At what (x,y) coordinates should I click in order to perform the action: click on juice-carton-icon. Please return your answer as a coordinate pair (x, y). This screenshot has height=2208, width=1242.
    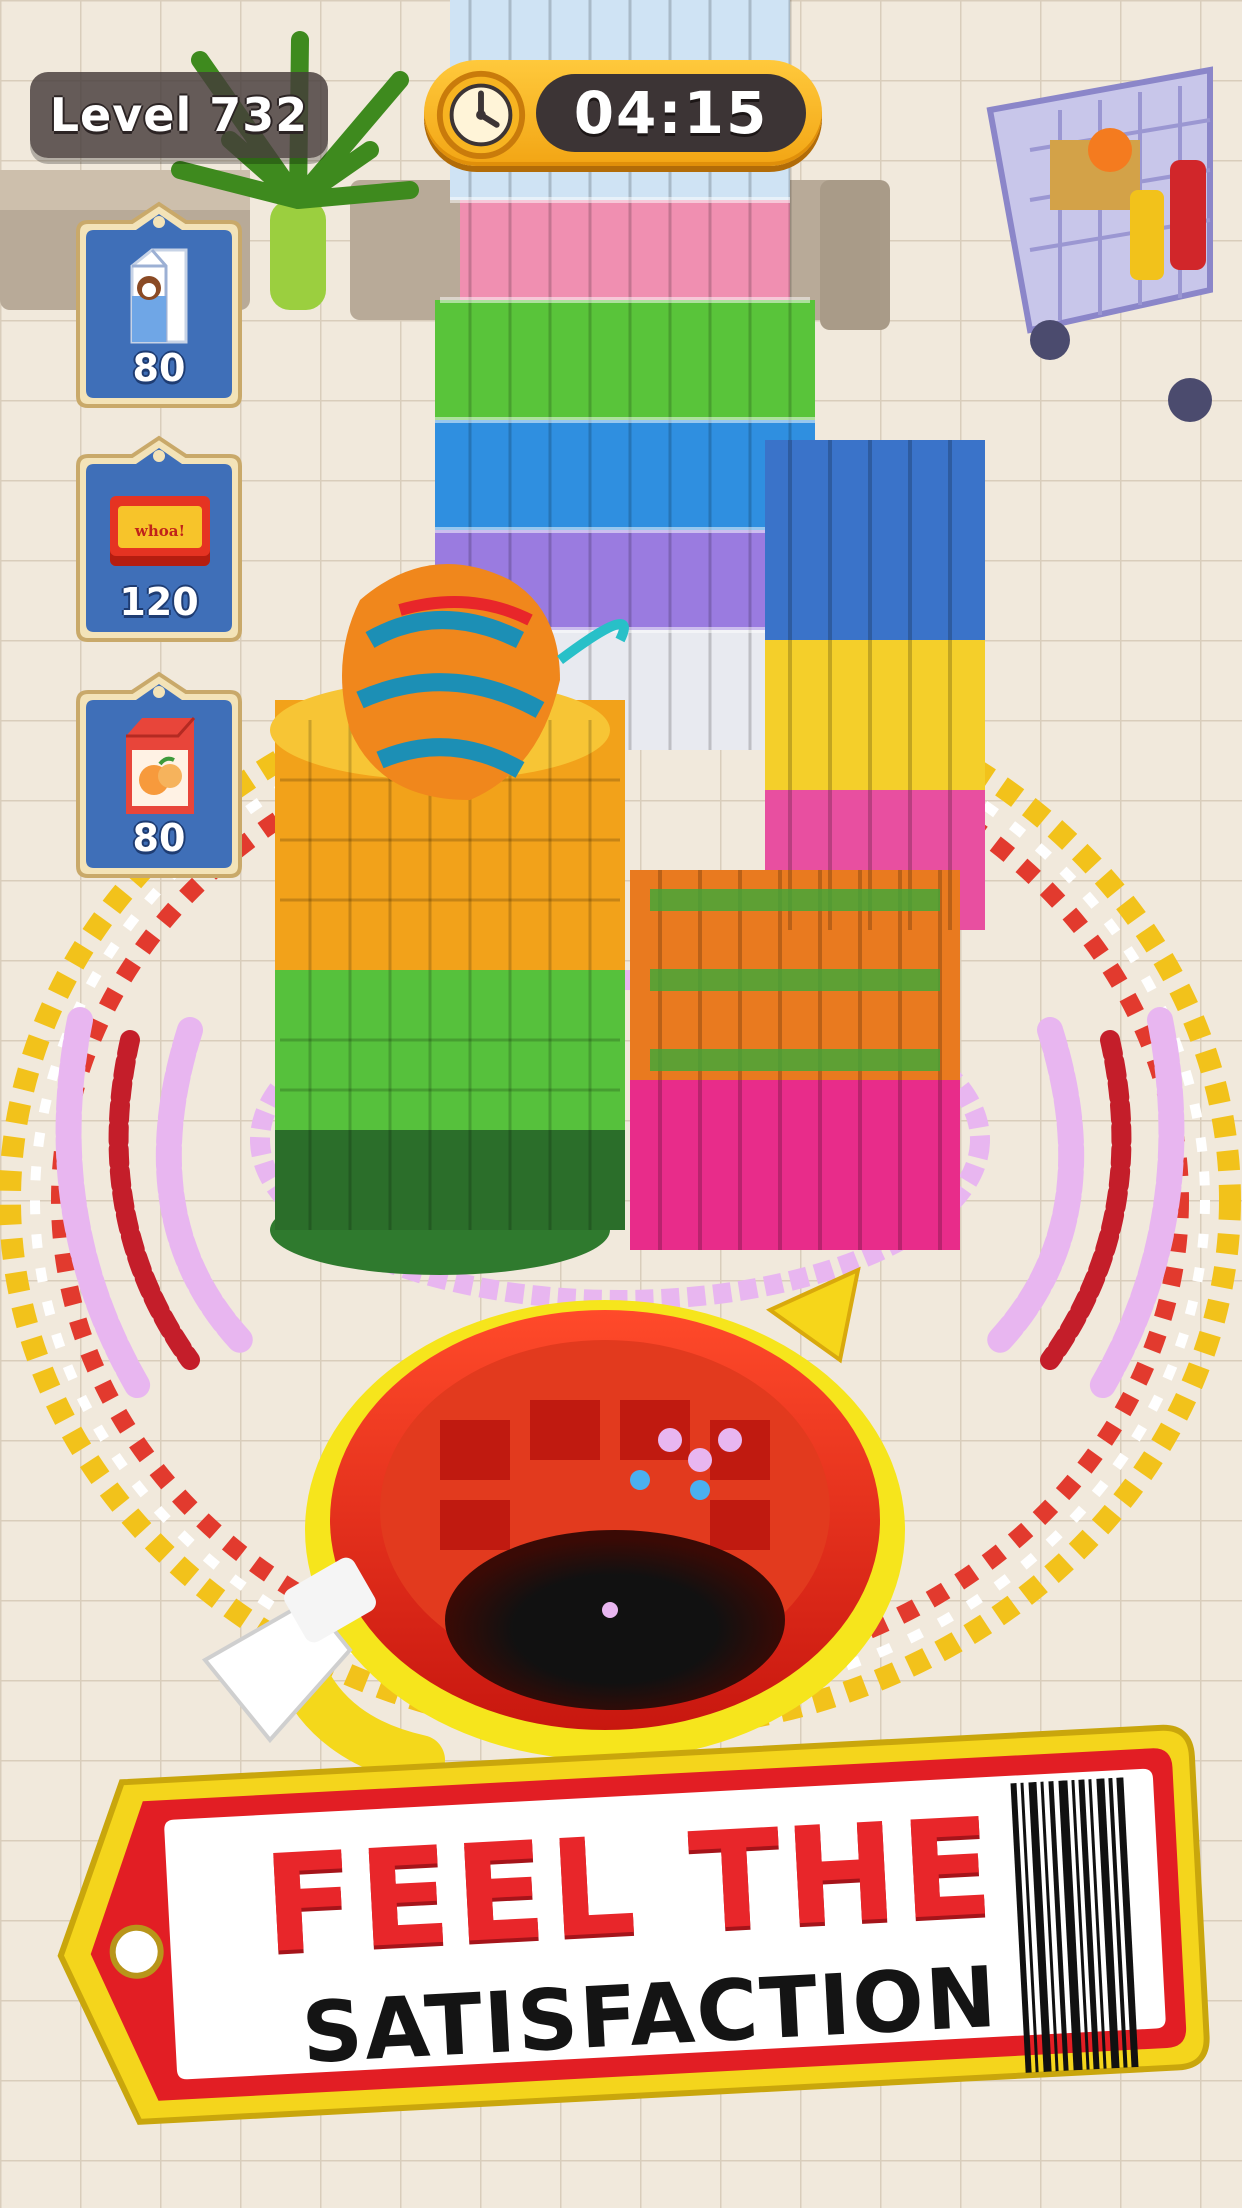
    Looking at the image, I should click on (161, 765).